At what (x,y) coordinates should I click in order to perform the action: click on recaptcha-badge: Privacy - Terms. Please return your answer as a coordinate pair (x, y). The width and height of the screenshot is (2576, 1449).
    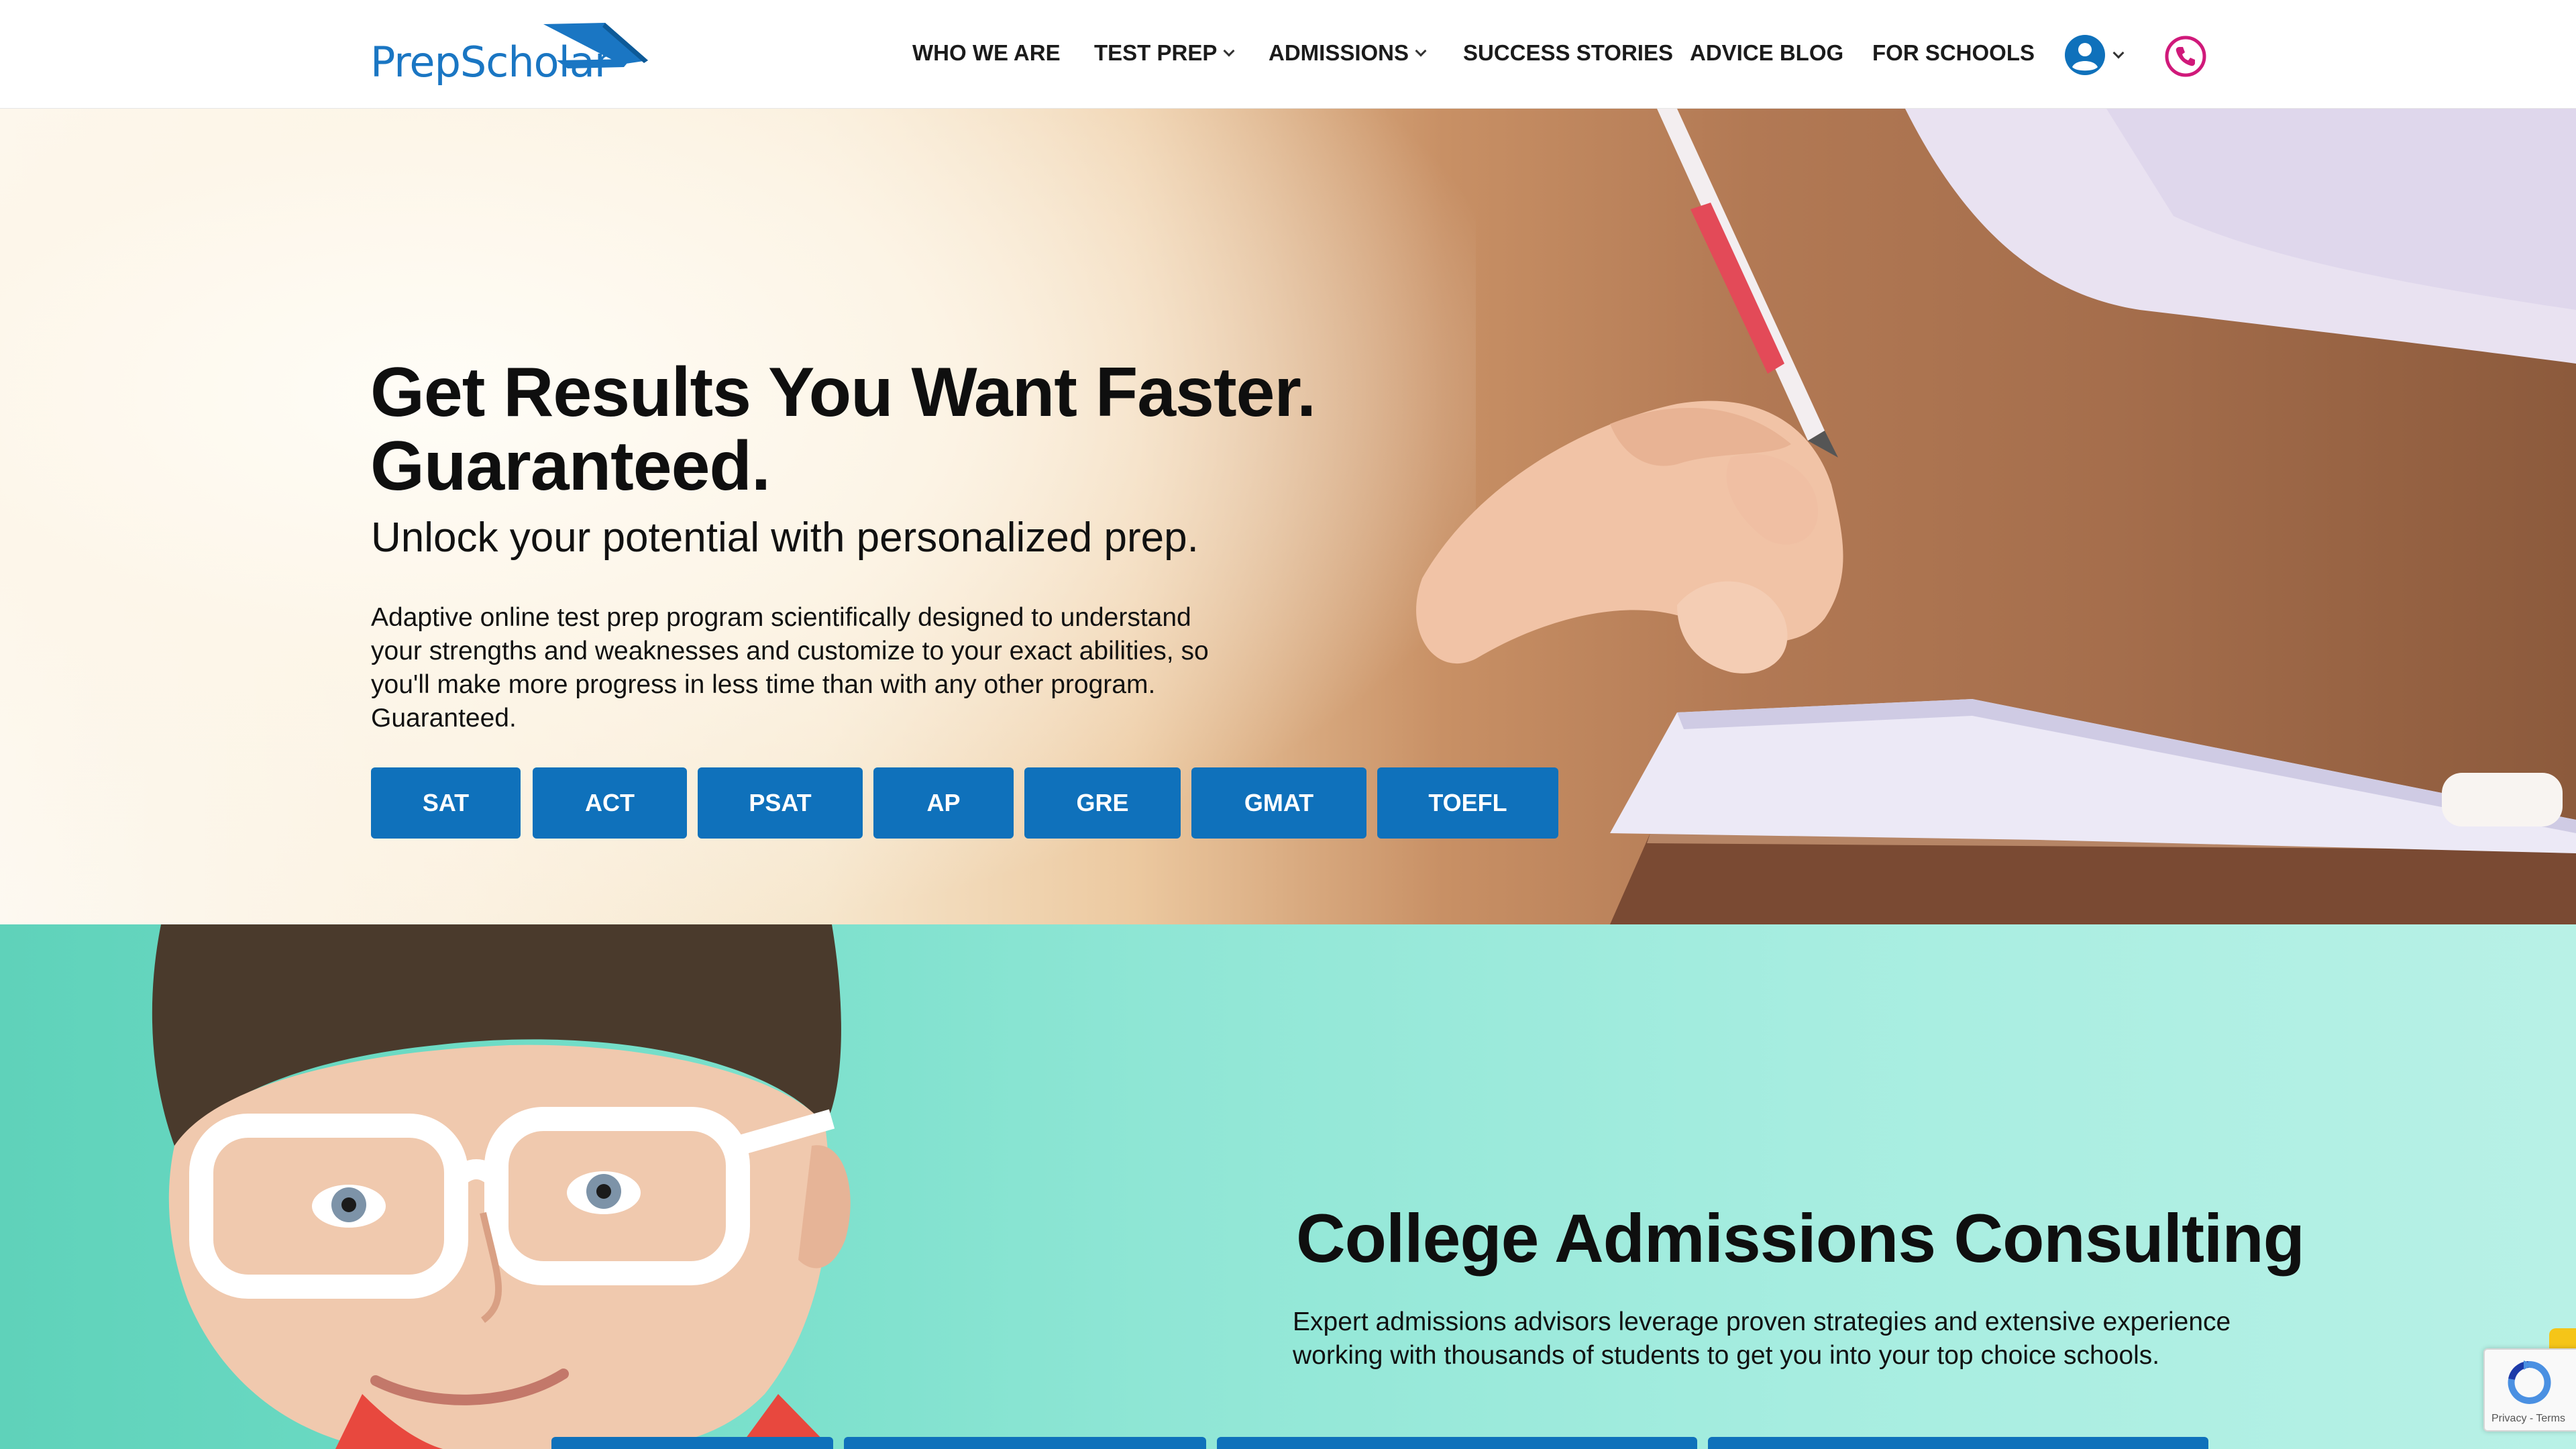
    Looking at the image, I should click on (2529, 1390).